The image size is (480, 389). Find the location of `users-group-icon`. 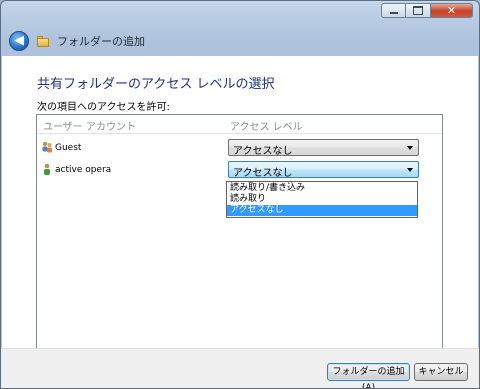

users-group-icon is located at coordinates (47, 147).